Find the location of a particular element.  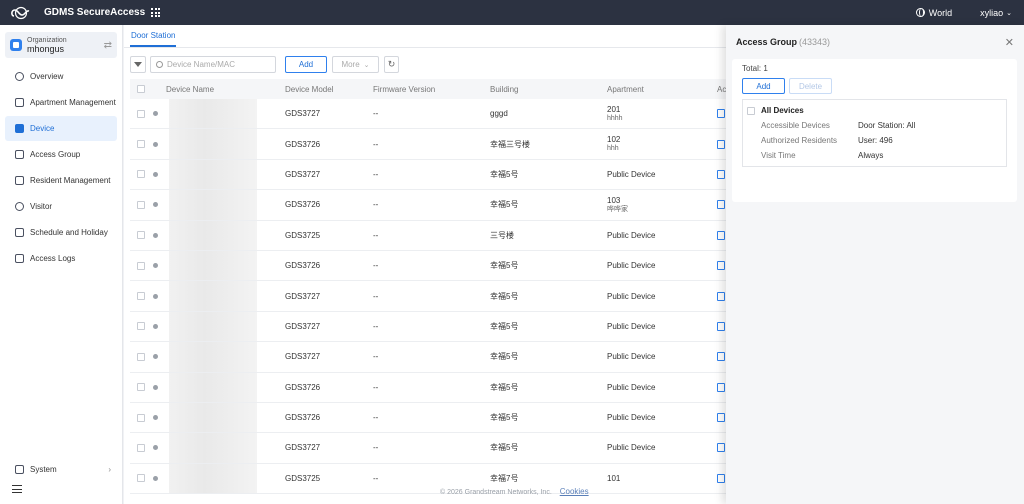

sidebar-item-overview: Overview is located at coordinates (61, 76).